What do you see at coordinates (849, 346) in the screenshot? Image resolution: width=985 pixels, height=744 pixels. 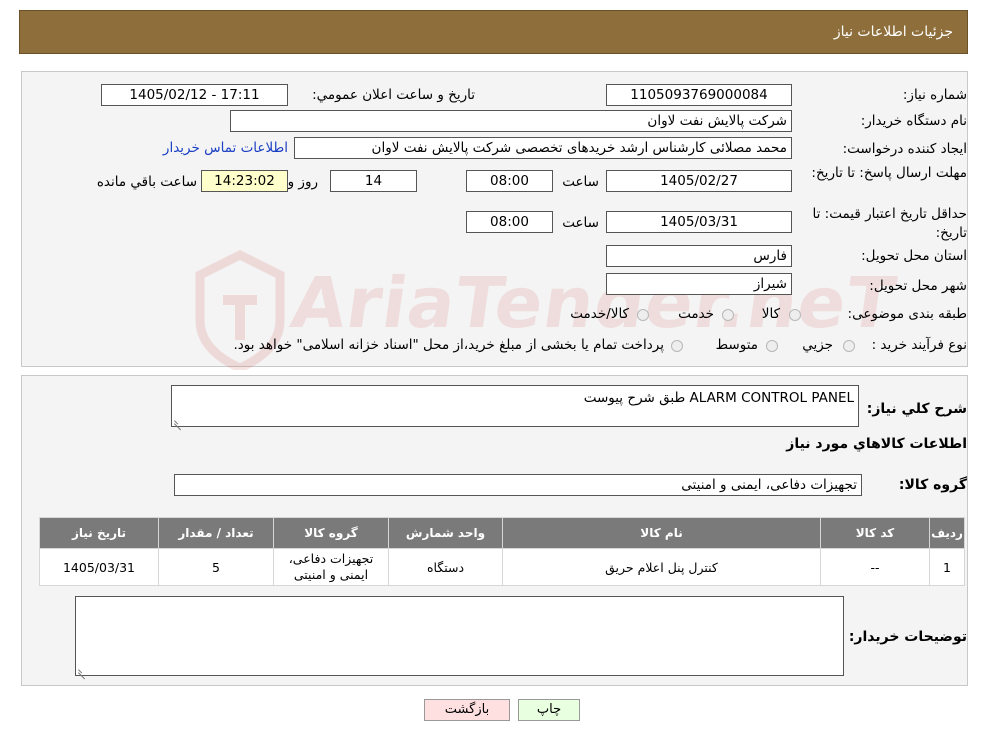 I see `process-minor-radio` at bounding box center [849, 346].